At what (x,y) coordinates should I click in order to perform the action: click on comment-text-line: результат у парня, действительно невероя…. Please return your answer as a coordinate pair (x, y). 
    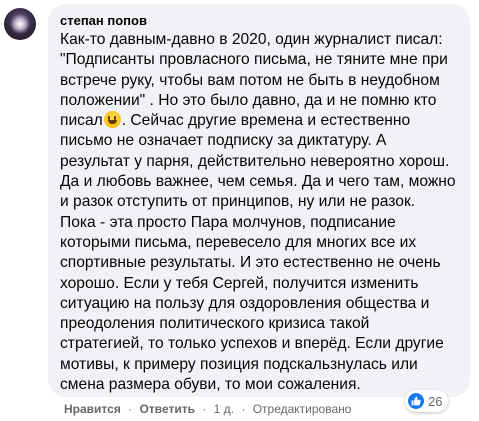
    Looking at the image, I should click on (255, 161).